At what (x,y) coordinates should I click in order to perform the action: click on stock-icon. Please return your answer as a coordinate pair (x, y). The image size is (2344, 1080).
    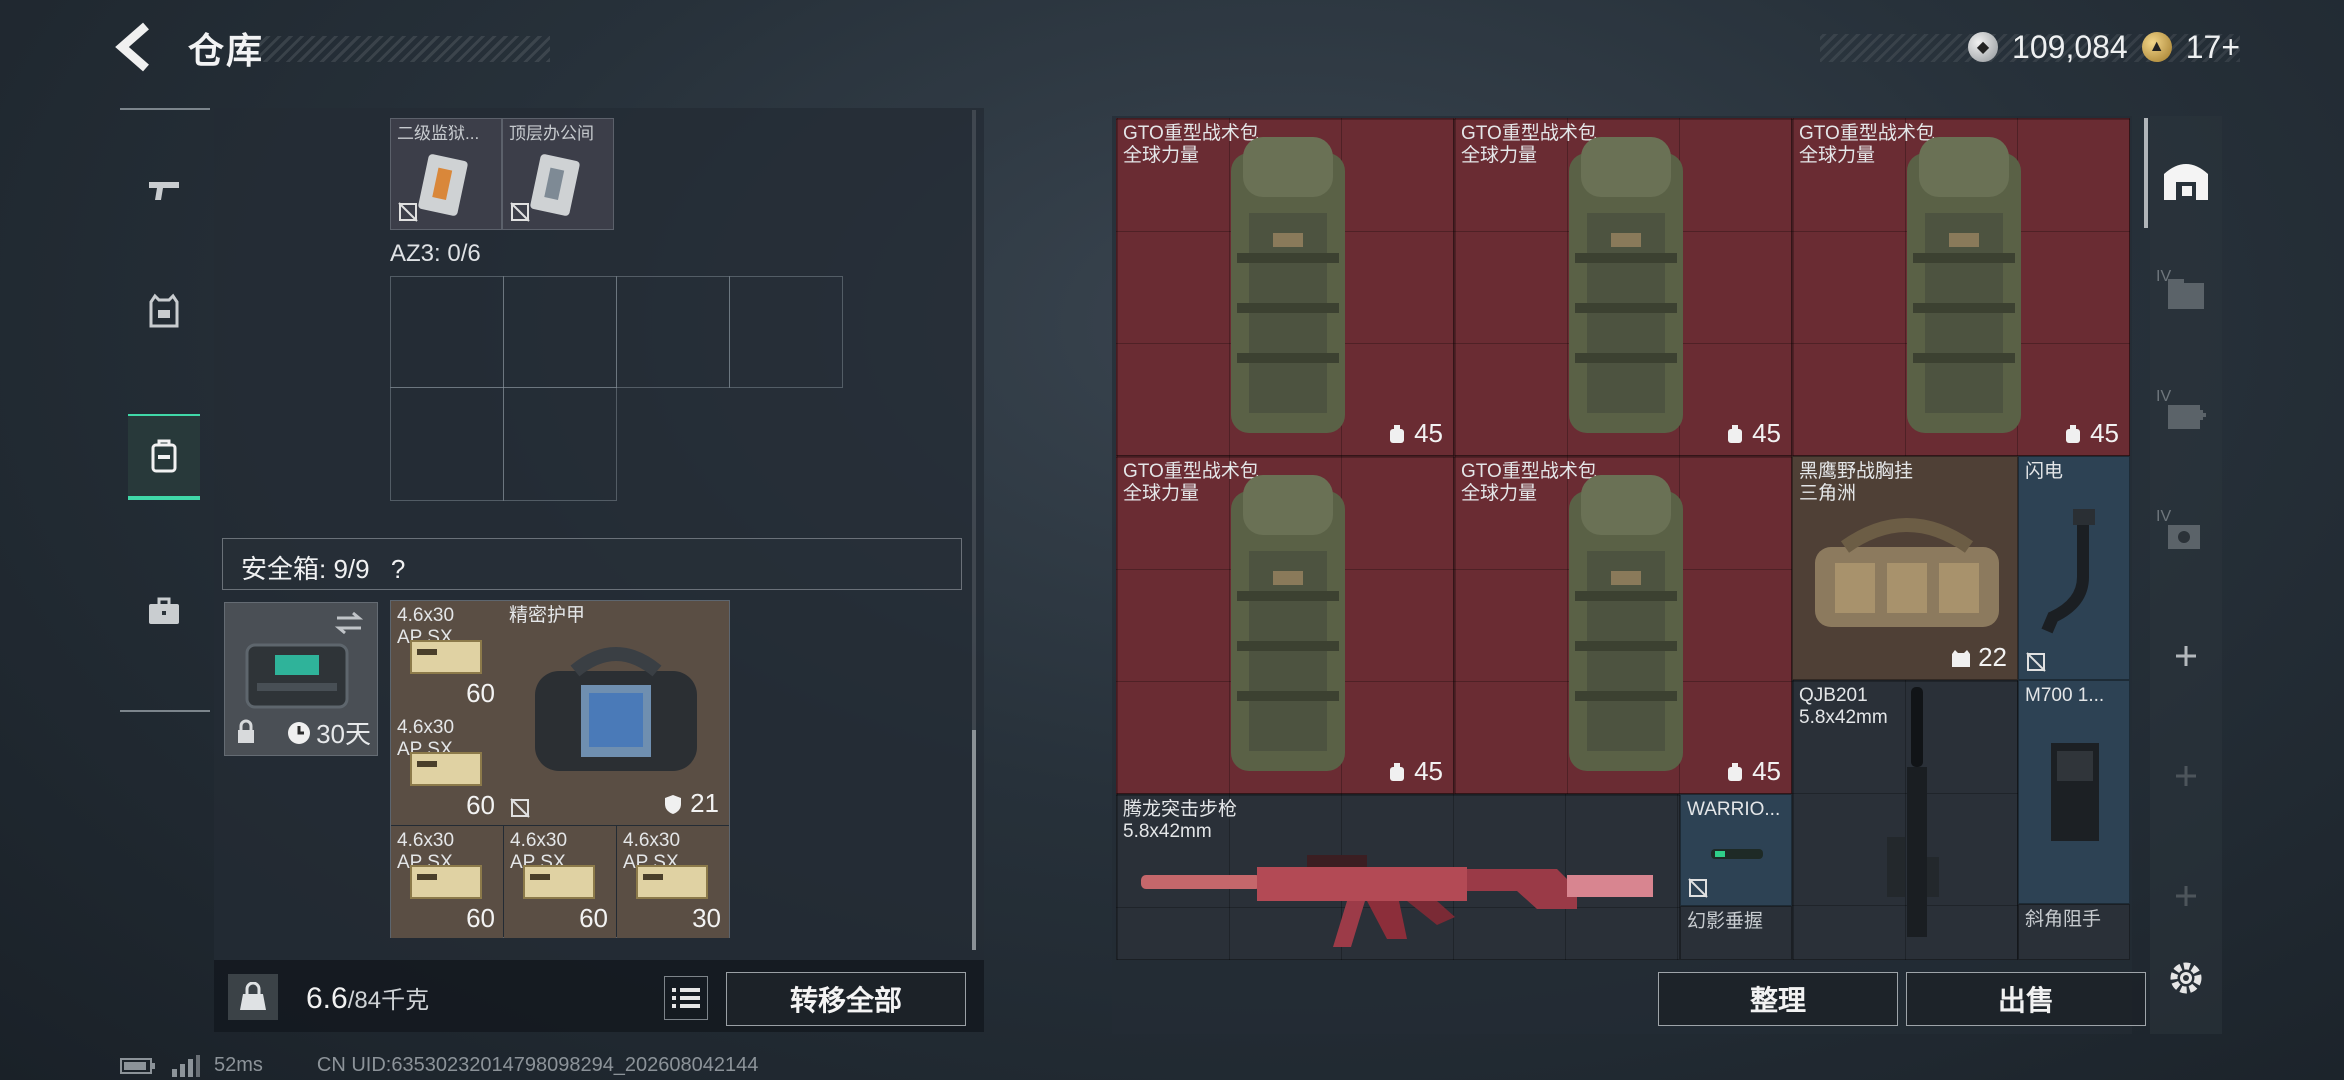
    Looking at the image, I should click on (2068, 571).